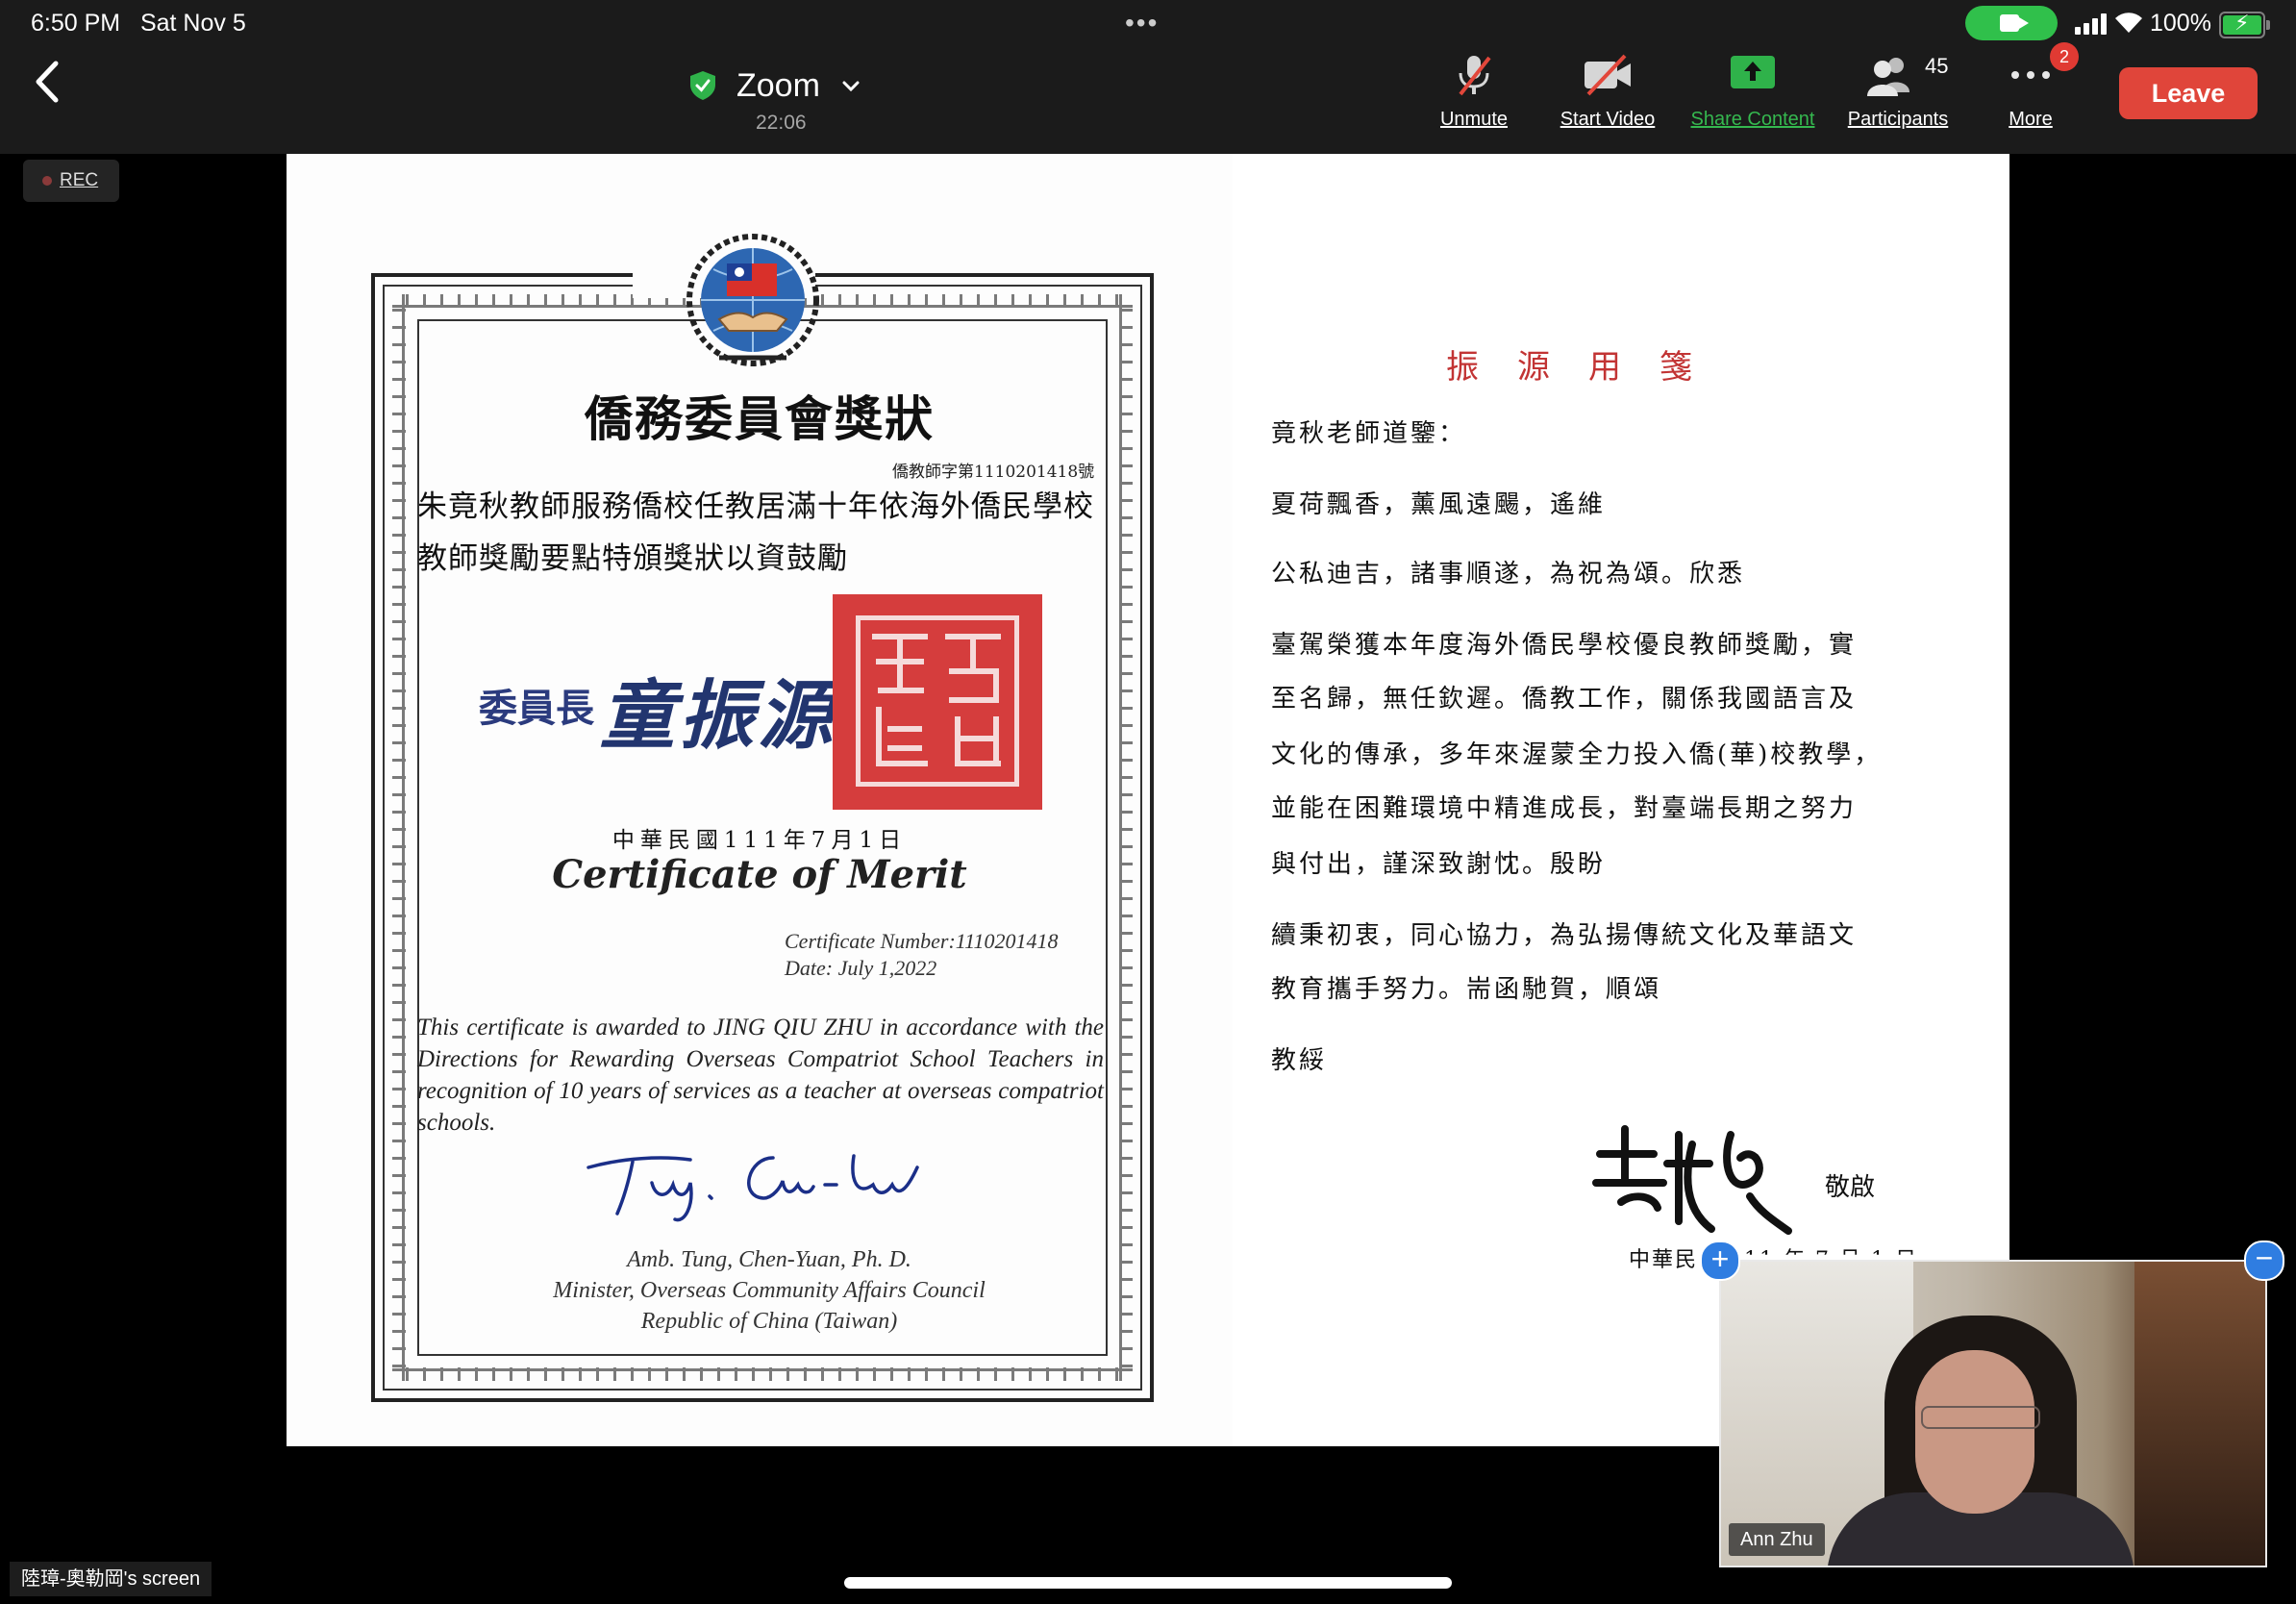 The image size is (2296, 1604). I want to click on certificate-chinese-number: 僑教師字第1110201418號, so click(994, 472).